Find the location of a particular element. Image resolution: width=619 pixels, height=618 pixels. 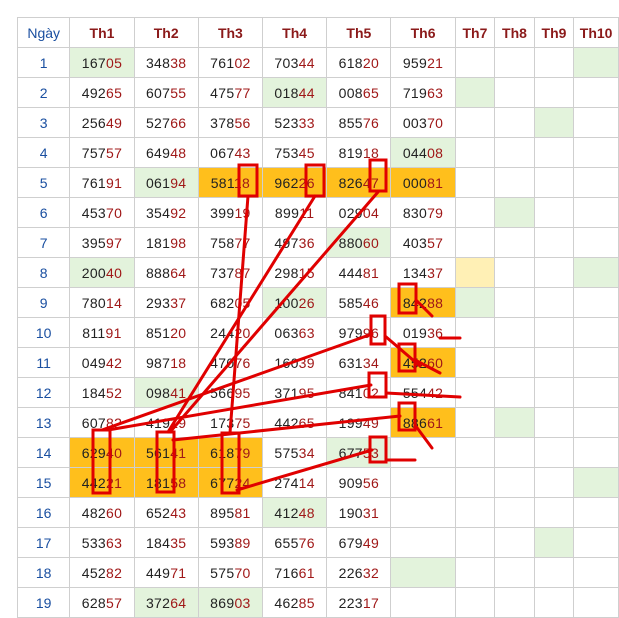

result-cell: 39919 is located at coordinates (230, 212).